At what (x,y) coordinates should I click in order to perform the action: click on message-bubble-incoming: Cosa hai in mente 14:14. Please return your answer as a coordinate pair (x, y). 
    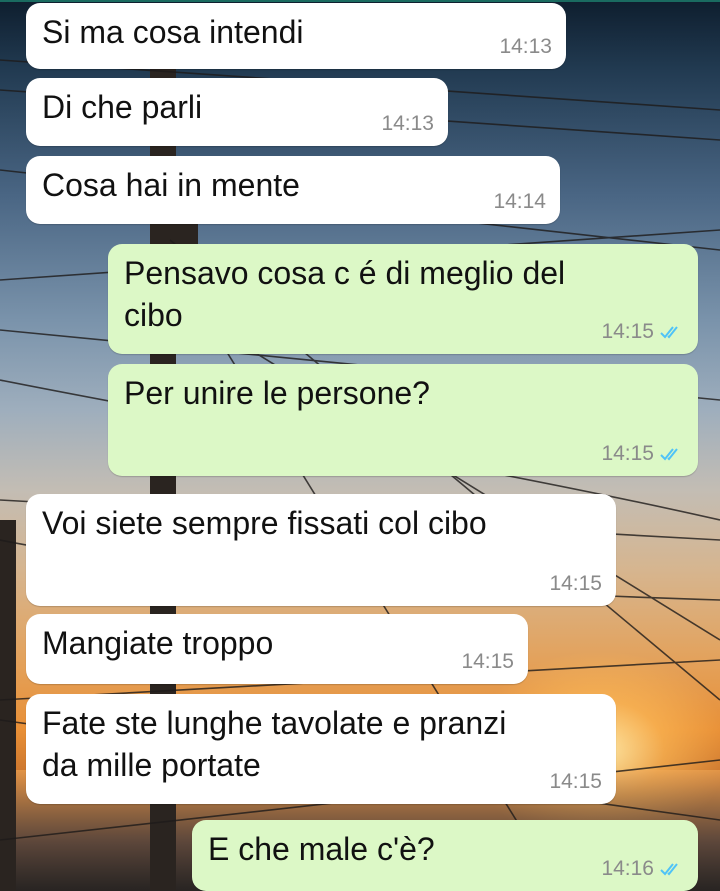
    Looking at the image, I should click on (293, 190).